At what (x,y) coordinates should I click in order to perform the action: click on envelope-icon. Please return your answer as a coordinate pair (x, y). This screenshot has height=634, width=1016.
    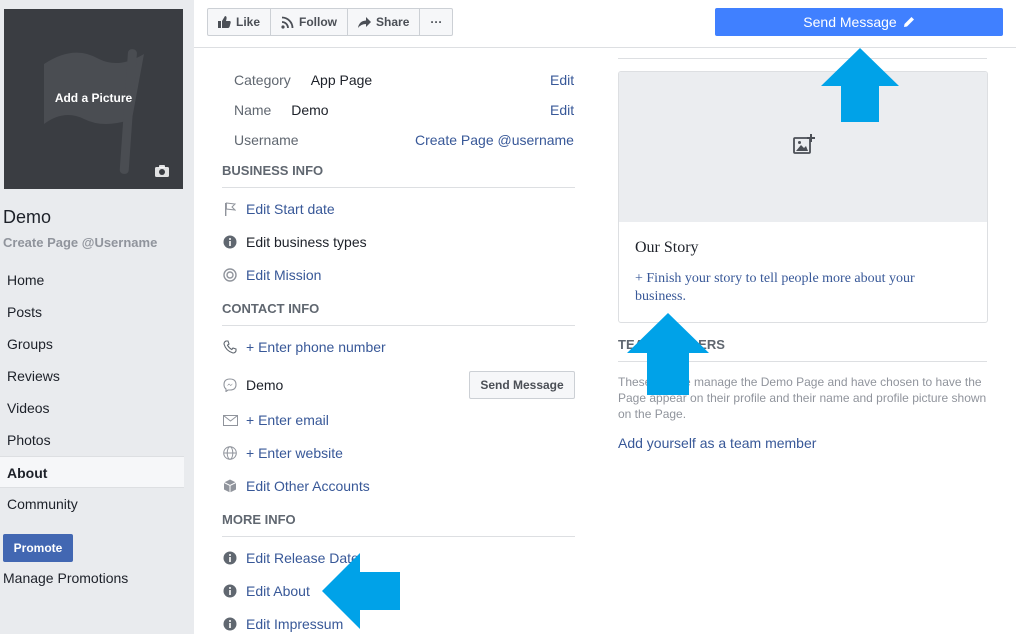
    Looking at the image, I should click on (230, 420).